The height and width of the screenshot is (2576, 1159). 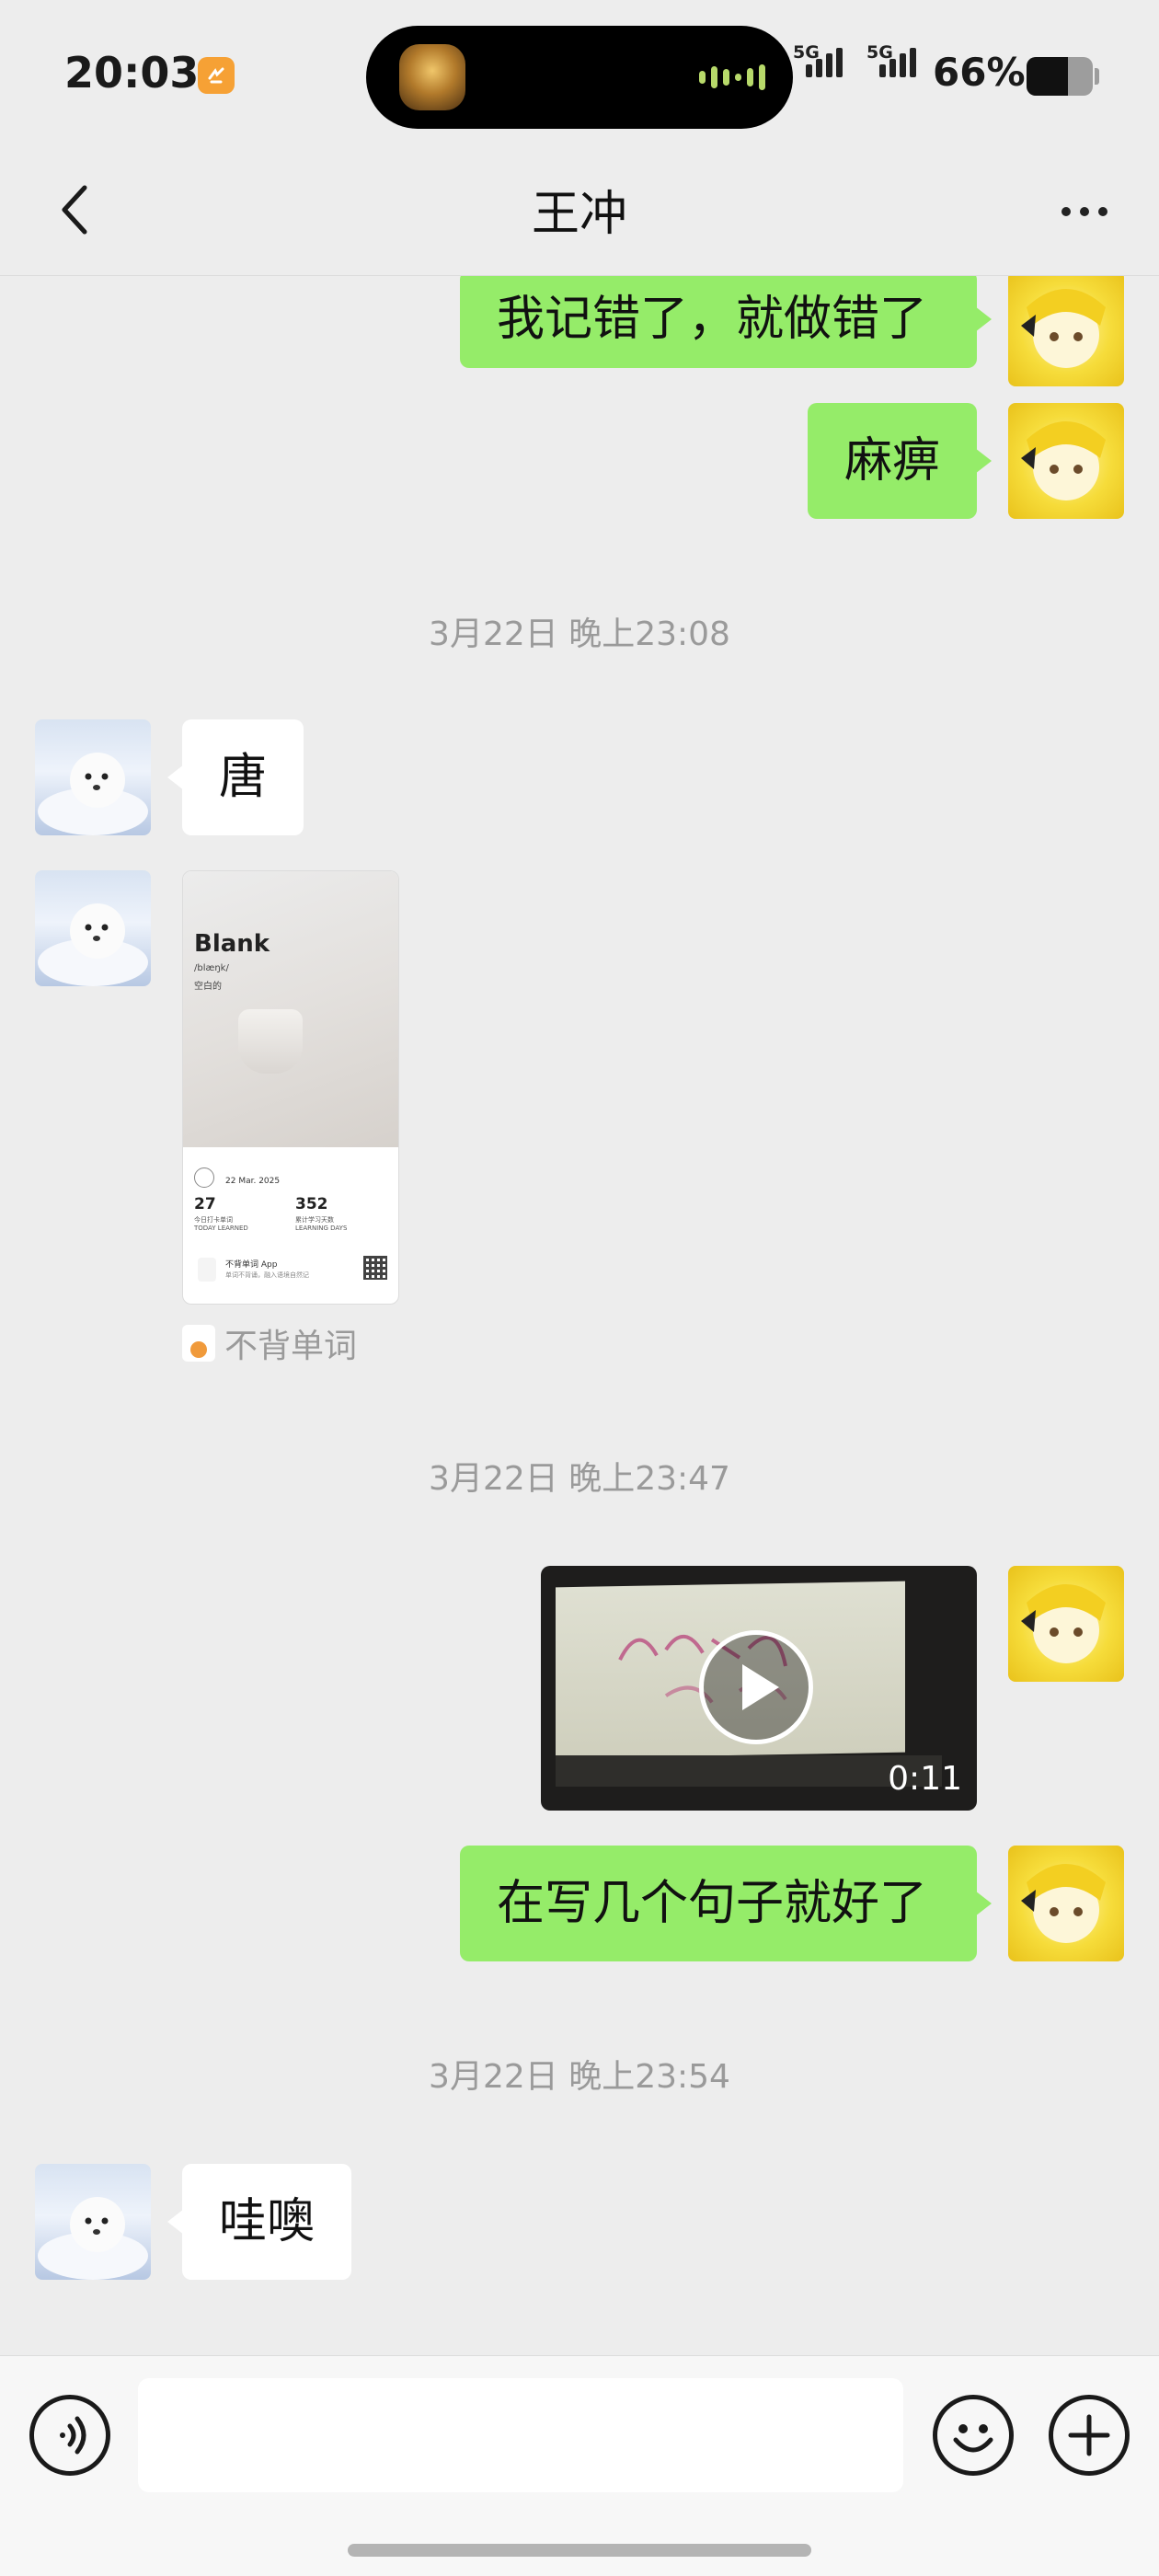 I want to click on plus-icon, so click(x=1089, y=2435).